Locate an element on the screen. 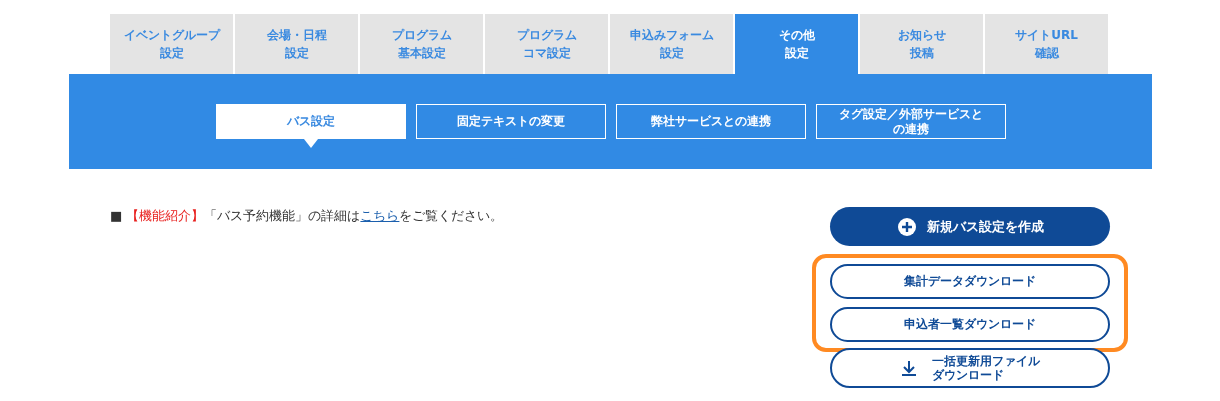  bulk-download-button: 一括更新用ファイル ダウンロード is located at coordinates (970, 368).